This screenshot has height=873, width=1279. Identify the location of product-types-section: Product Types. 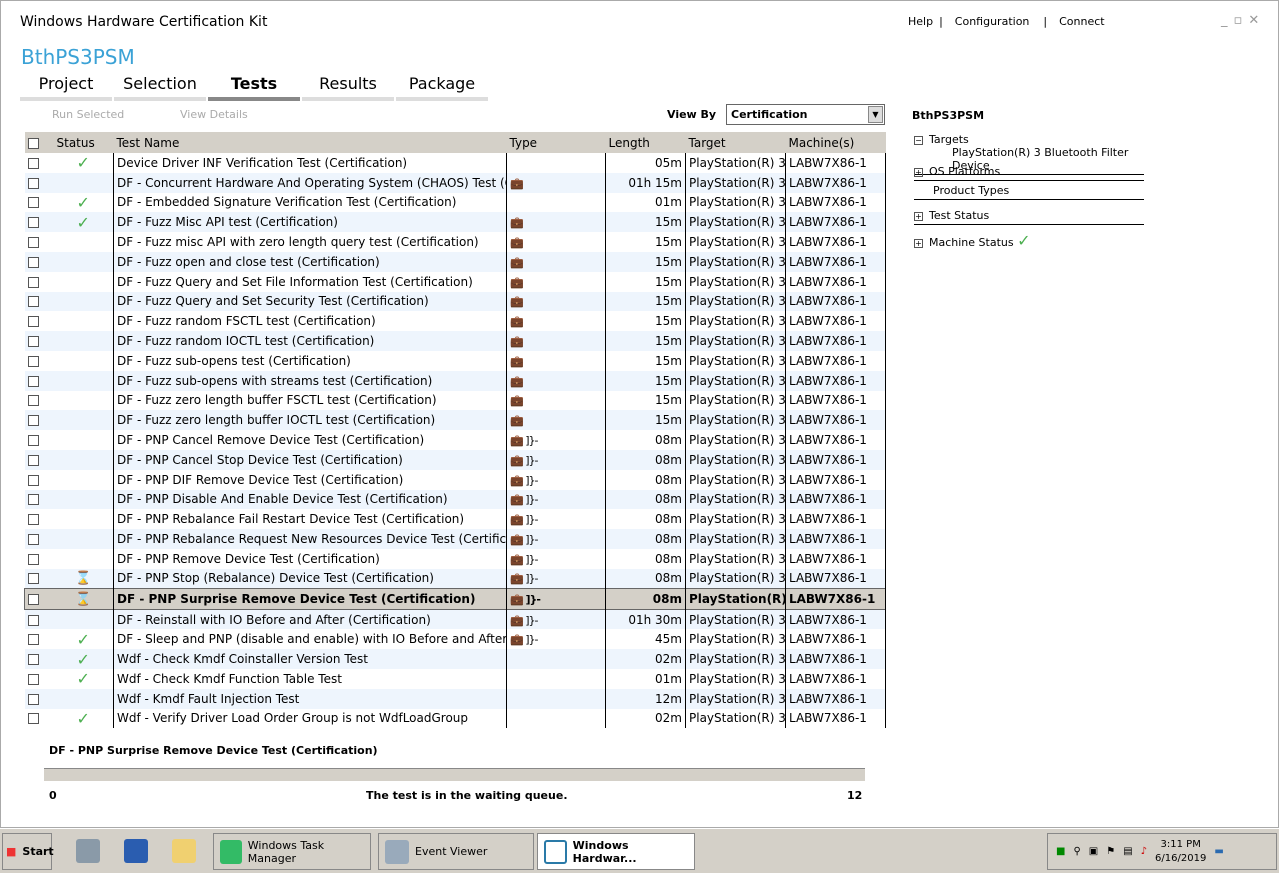
(1029, 192).